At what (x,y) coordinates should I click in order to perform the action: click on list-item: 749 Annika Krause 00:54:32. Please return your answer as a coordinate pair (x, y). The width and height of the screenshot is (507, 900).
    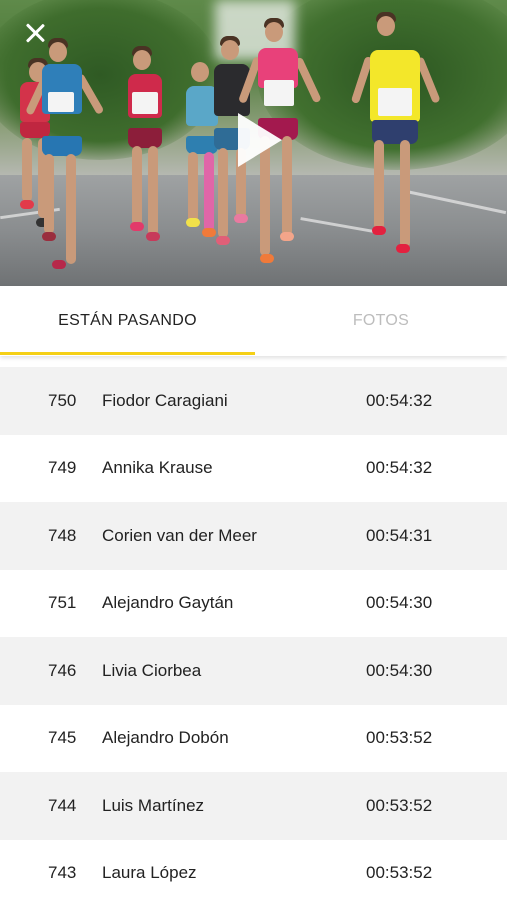
    Looking at the image, I should click on (253, 468).